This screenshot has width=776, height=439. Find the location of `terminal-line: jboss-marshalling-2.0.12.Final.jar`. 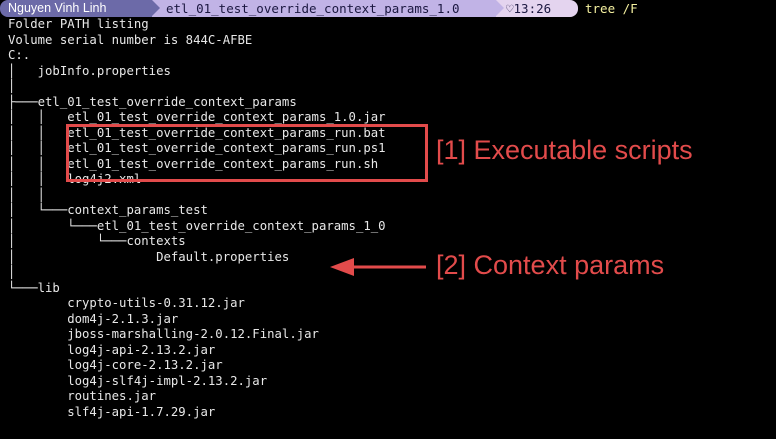

terminal-line: jboss-marshalling-2.0.12.Final.jar is located at coordinates (163, 334).